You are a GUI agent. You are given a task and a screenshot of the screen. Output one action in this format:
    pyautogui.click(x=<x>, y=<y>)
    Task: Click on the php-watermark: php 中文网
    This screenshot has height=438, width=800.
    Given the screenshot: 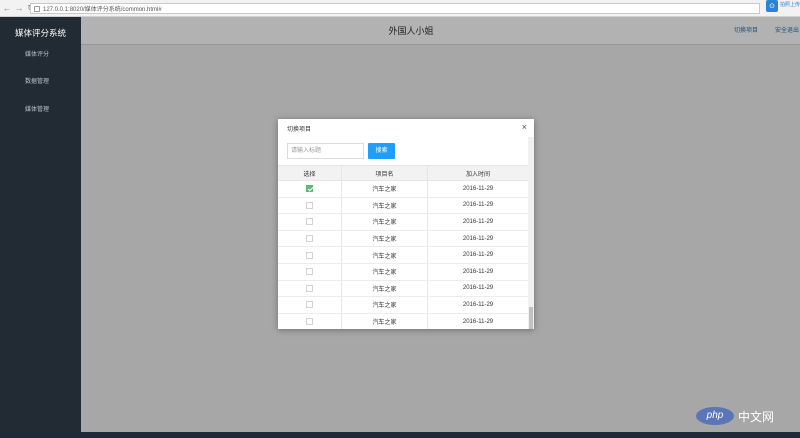 What is the action you would take?
    pyautogui.click(x=746, y=416)
    